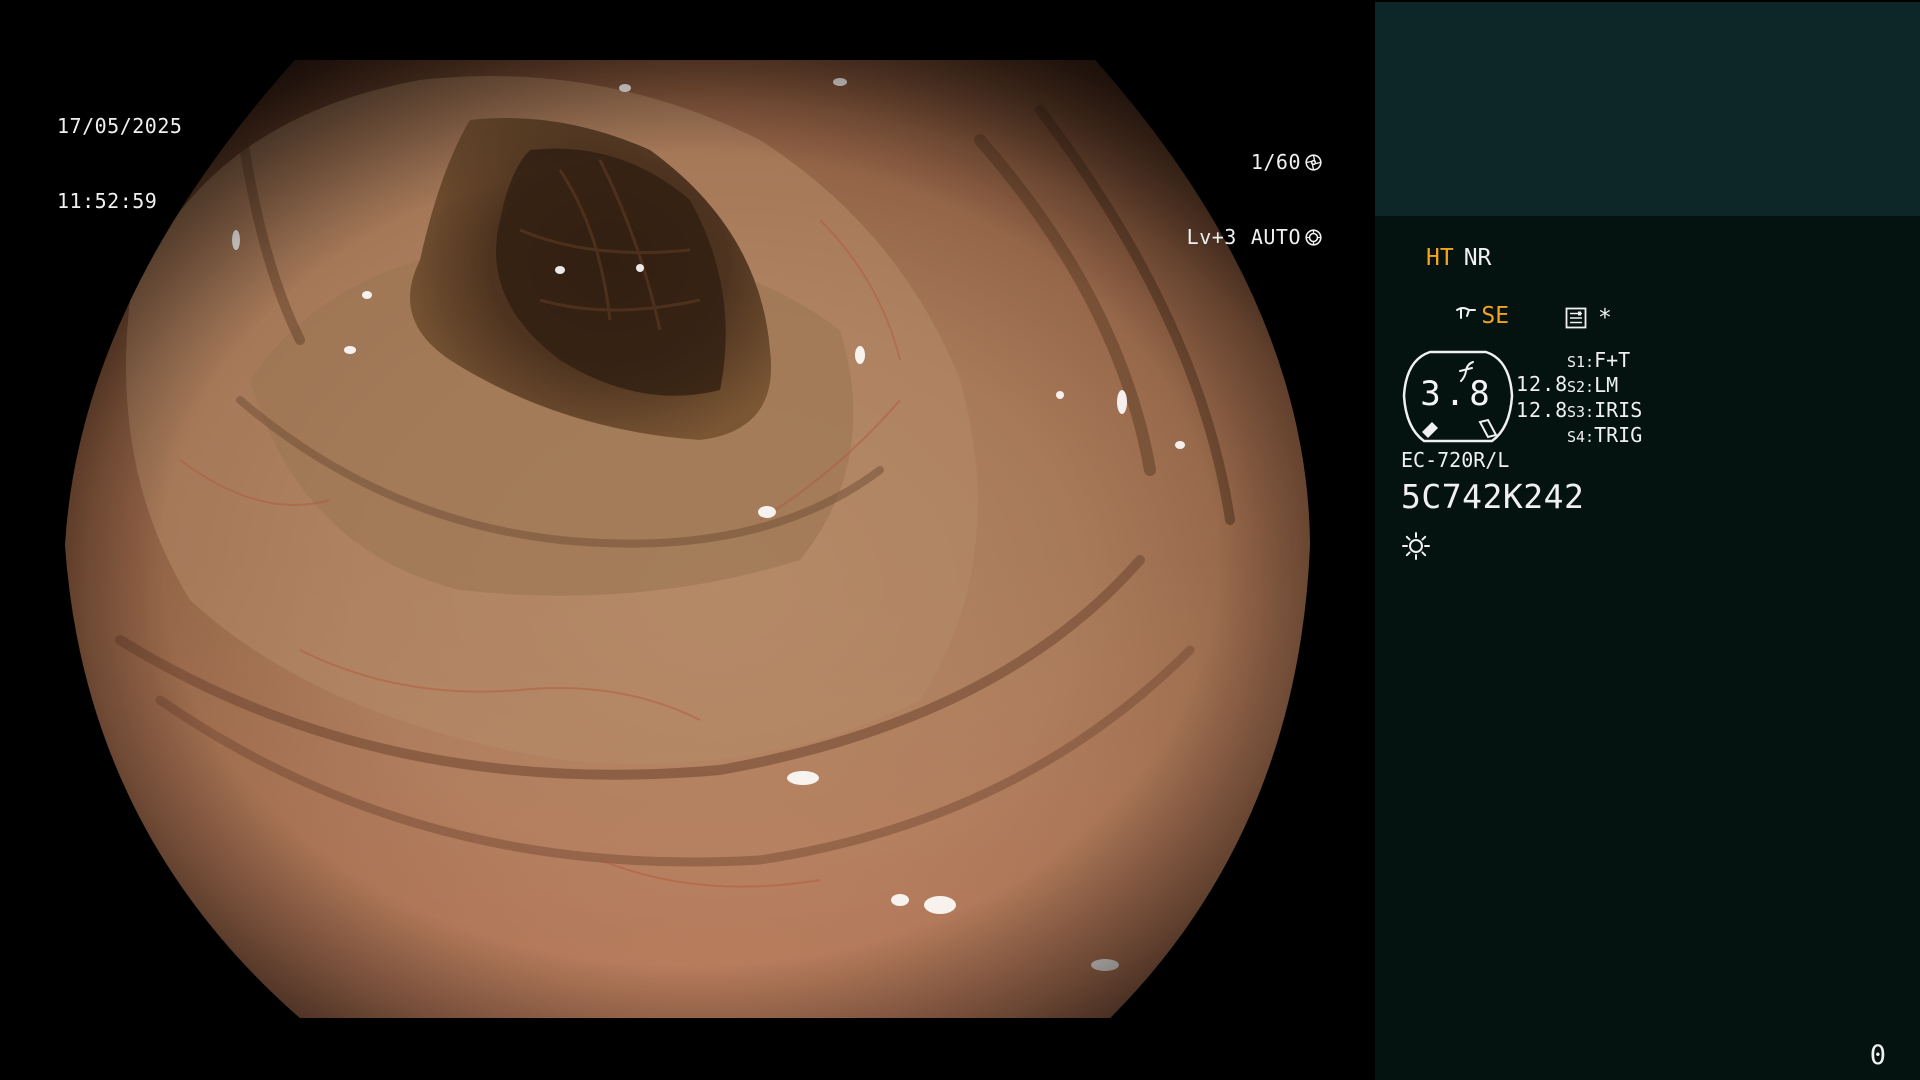 This screenshot has height=1080, width=1920. I want to click on datetime-overlay: 17/05/2025 11:52:59, so click(119, 164).